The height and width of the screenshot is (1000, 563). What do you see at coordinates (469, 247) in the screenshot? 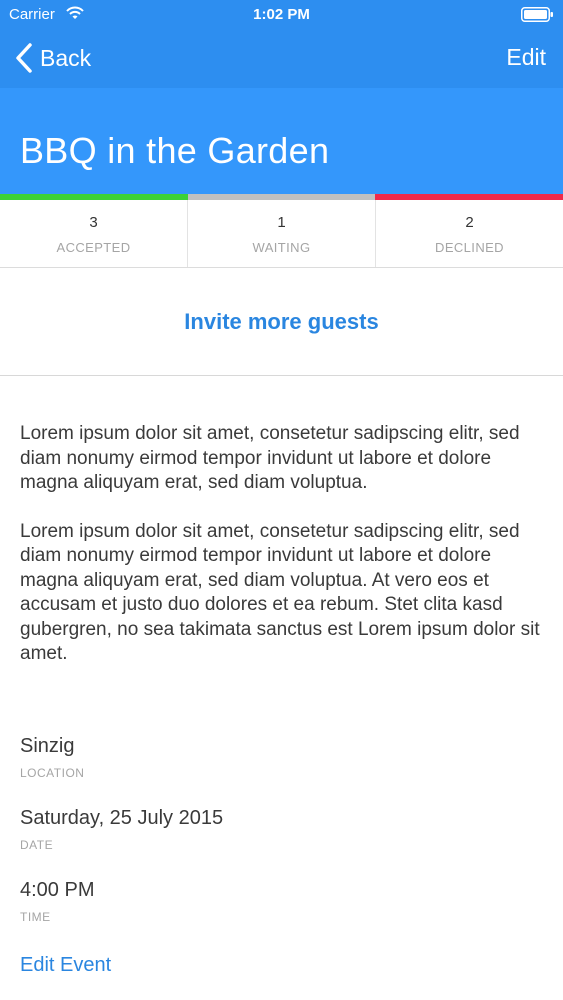
I see `declined-label: DECLINED` at bounding box center [469, 247].